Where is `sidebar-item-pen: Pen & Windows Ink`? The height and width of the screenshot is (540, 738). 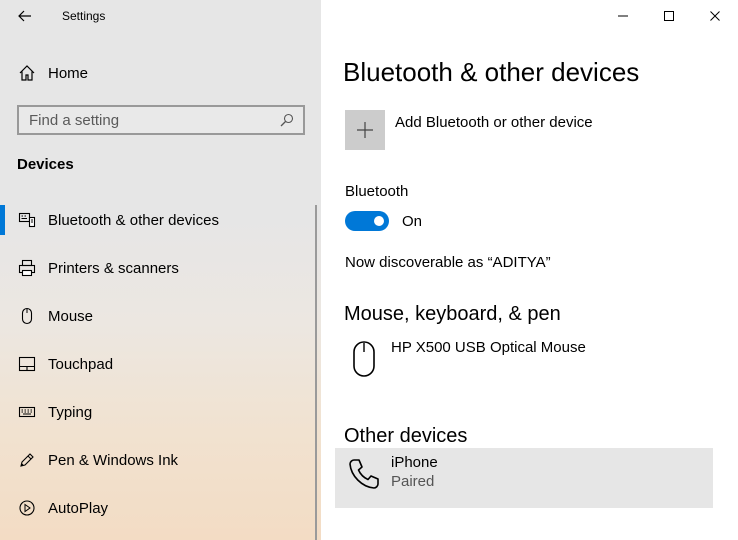
sidebar-item-pen: Pen & Windows Ink is located at coordinates (160, 460).